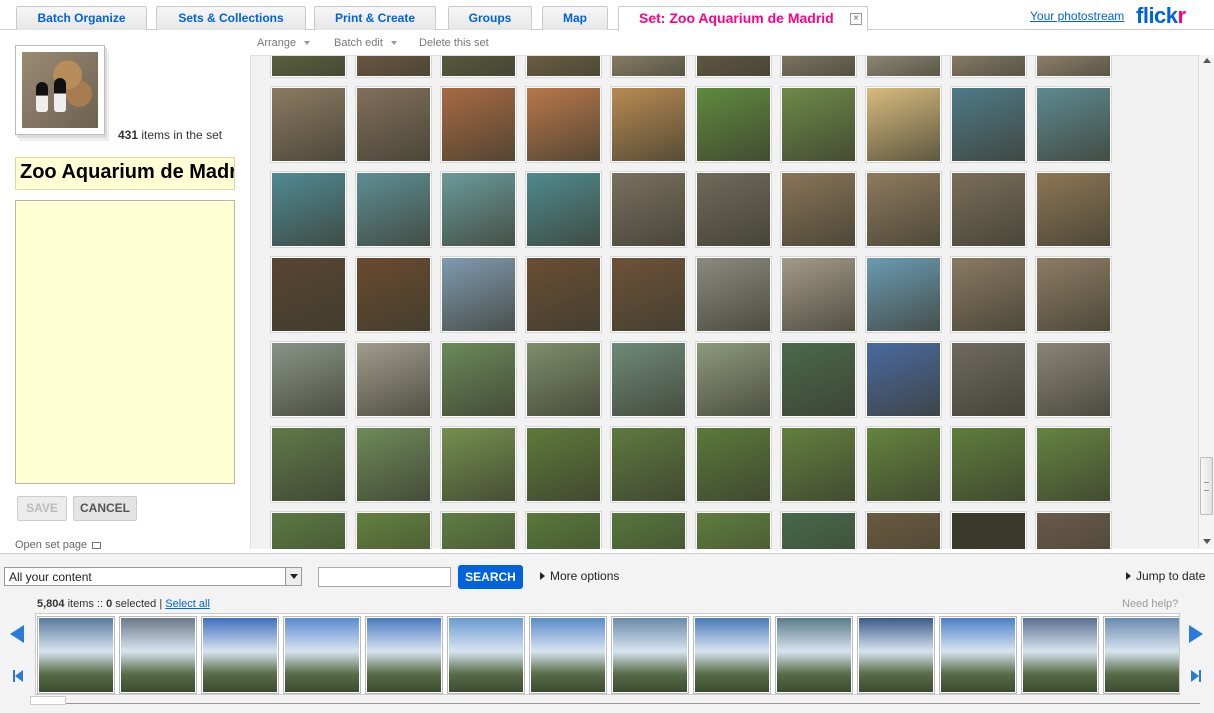 The width and height of the screenshot is (1214, 713). Describe the element at coordinates (579, 576) in the screenshot. I see `more-options-link: More options` at that location.